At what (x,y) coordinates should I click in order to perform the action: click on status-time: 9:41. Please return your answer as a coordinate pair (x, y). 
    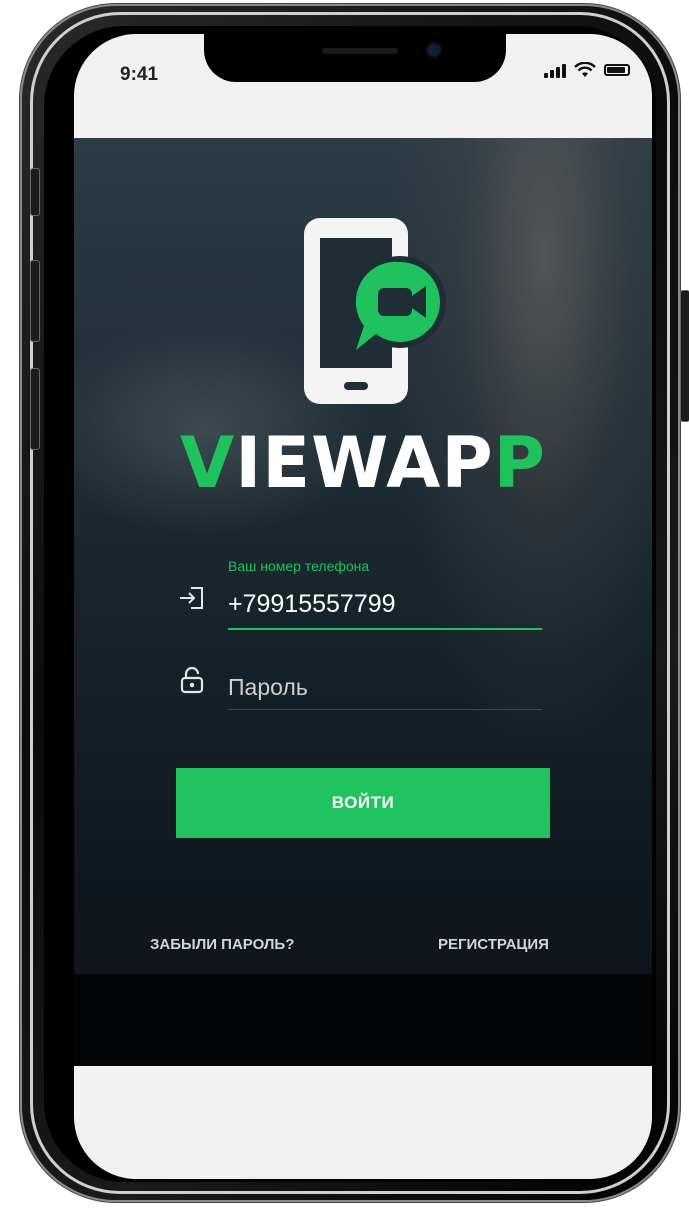
    Looking at the image, I should click on (139, 74).